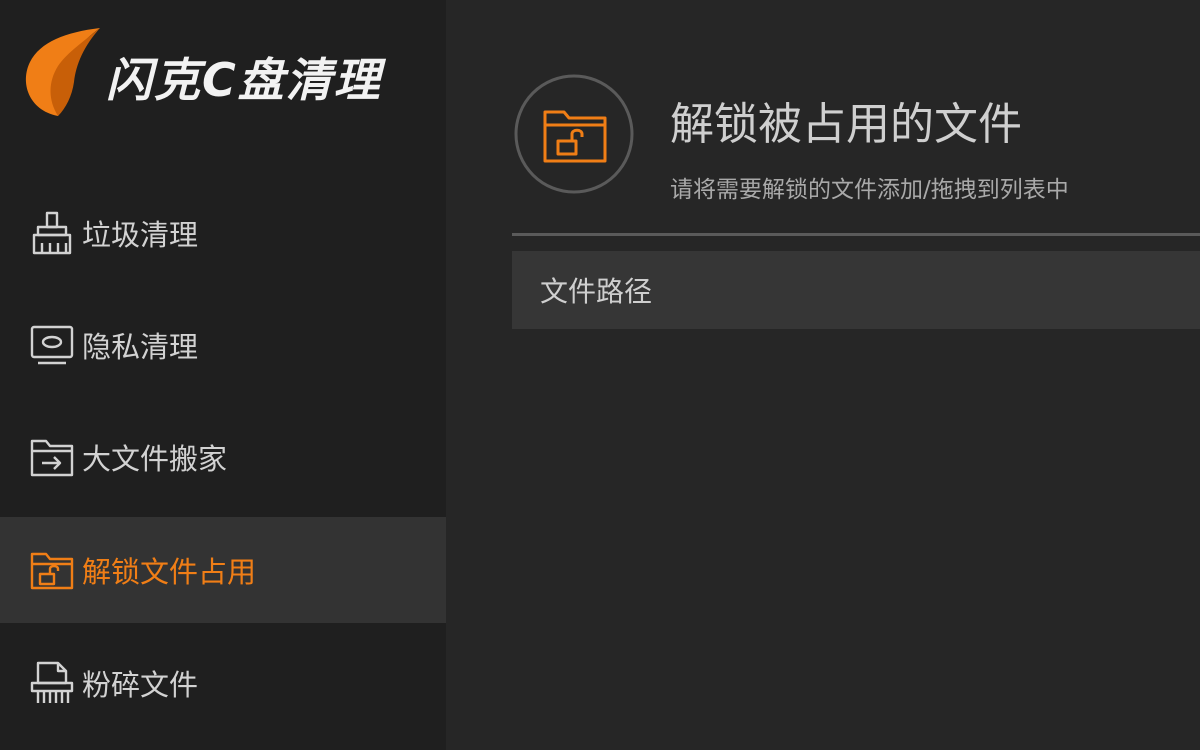 The image size is (1200, 750). I want to click on sidebar-item-label: 粉碎文件, so click(140, 685).